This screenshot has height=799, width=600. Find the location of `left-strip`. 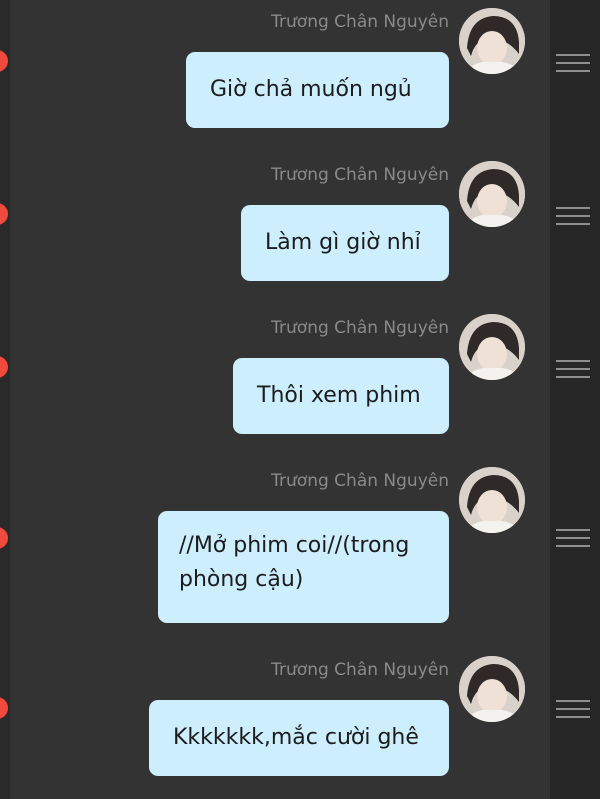

left-strip is located at coordinates (5, 399).